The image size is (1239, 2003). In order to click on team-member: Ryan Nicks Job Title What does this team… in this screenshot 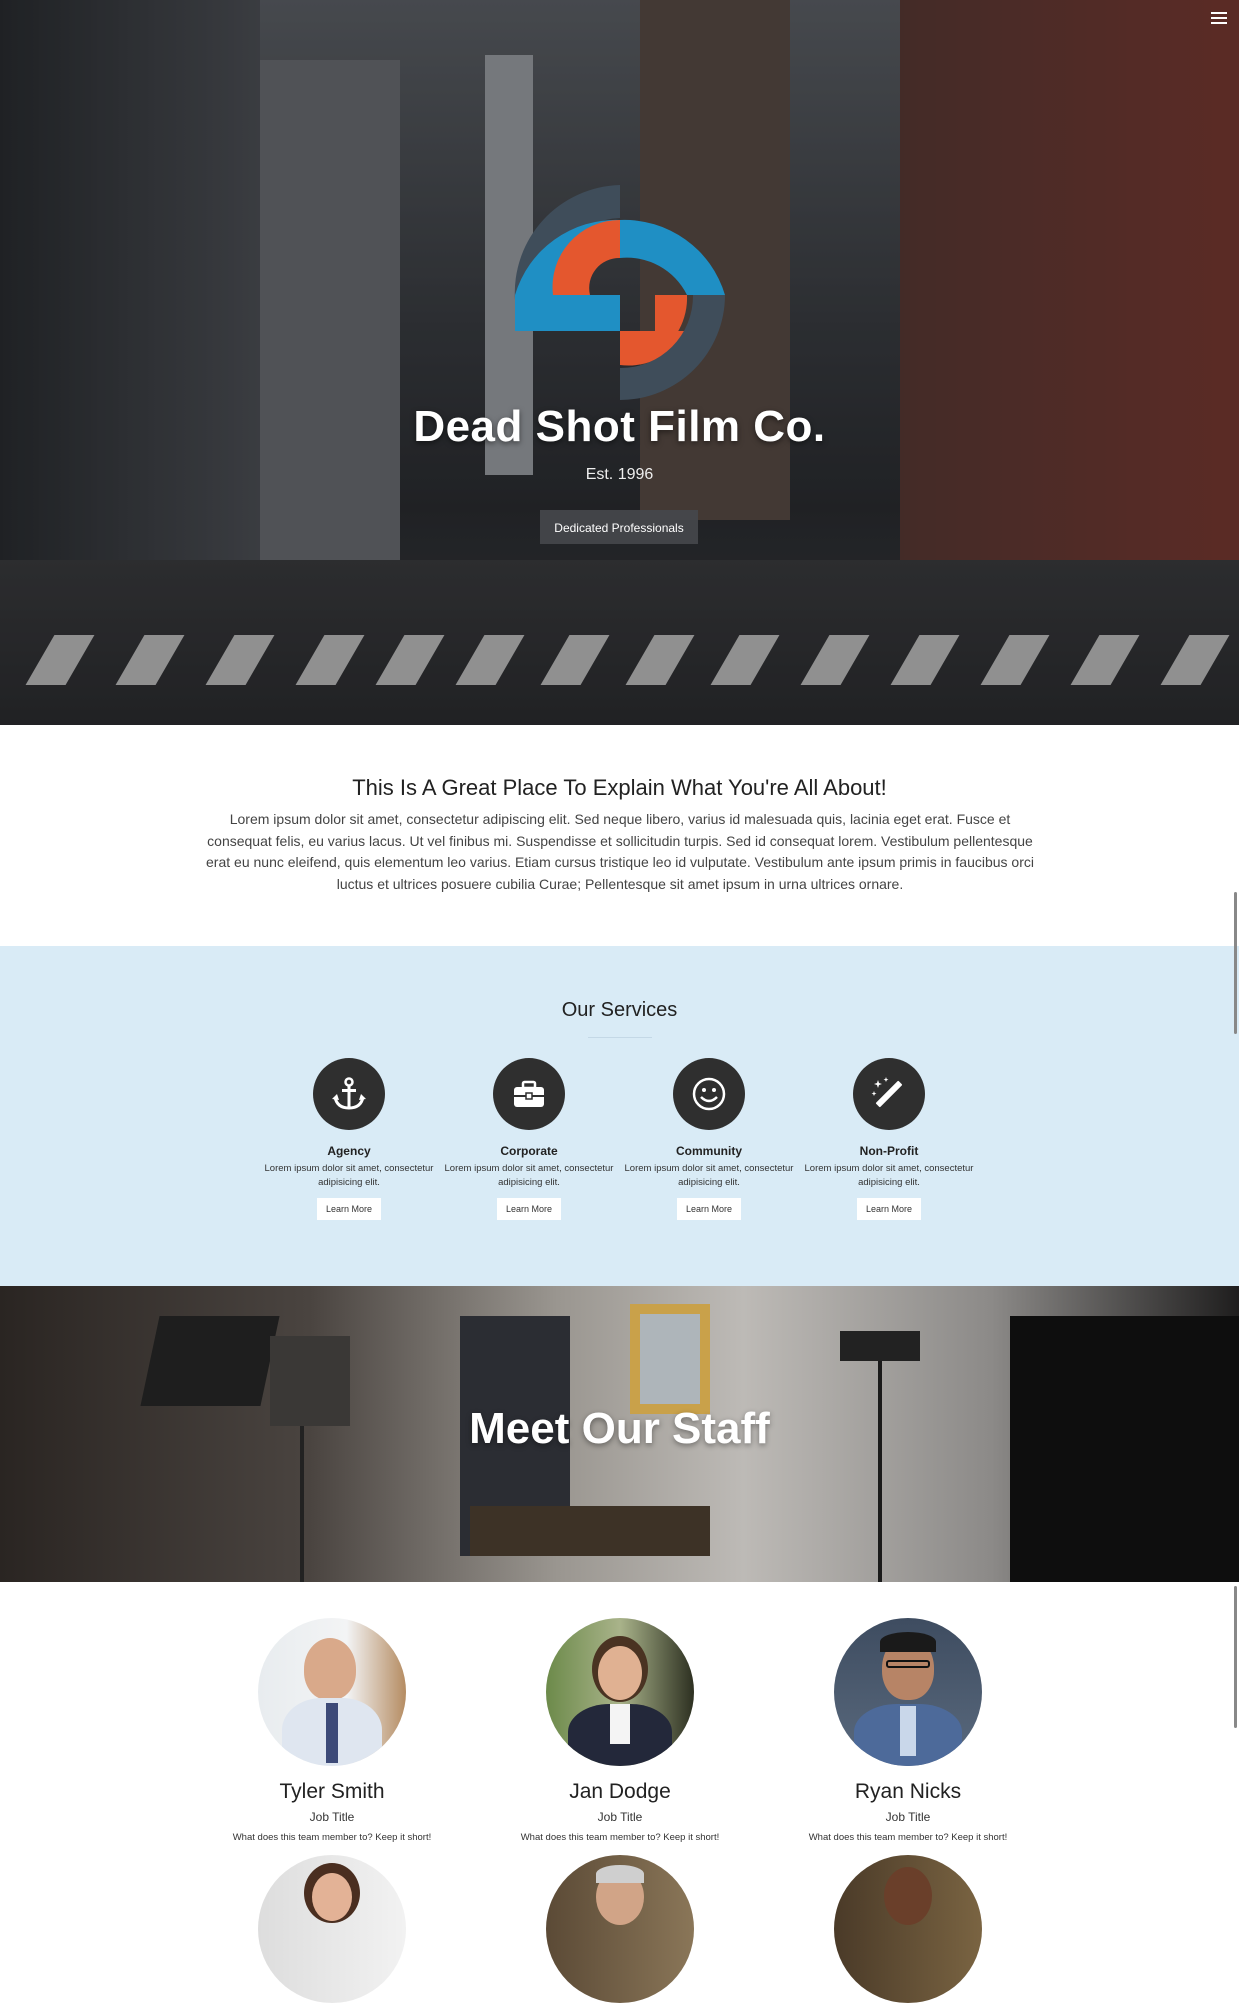, I will do `click(908, 1730)`.